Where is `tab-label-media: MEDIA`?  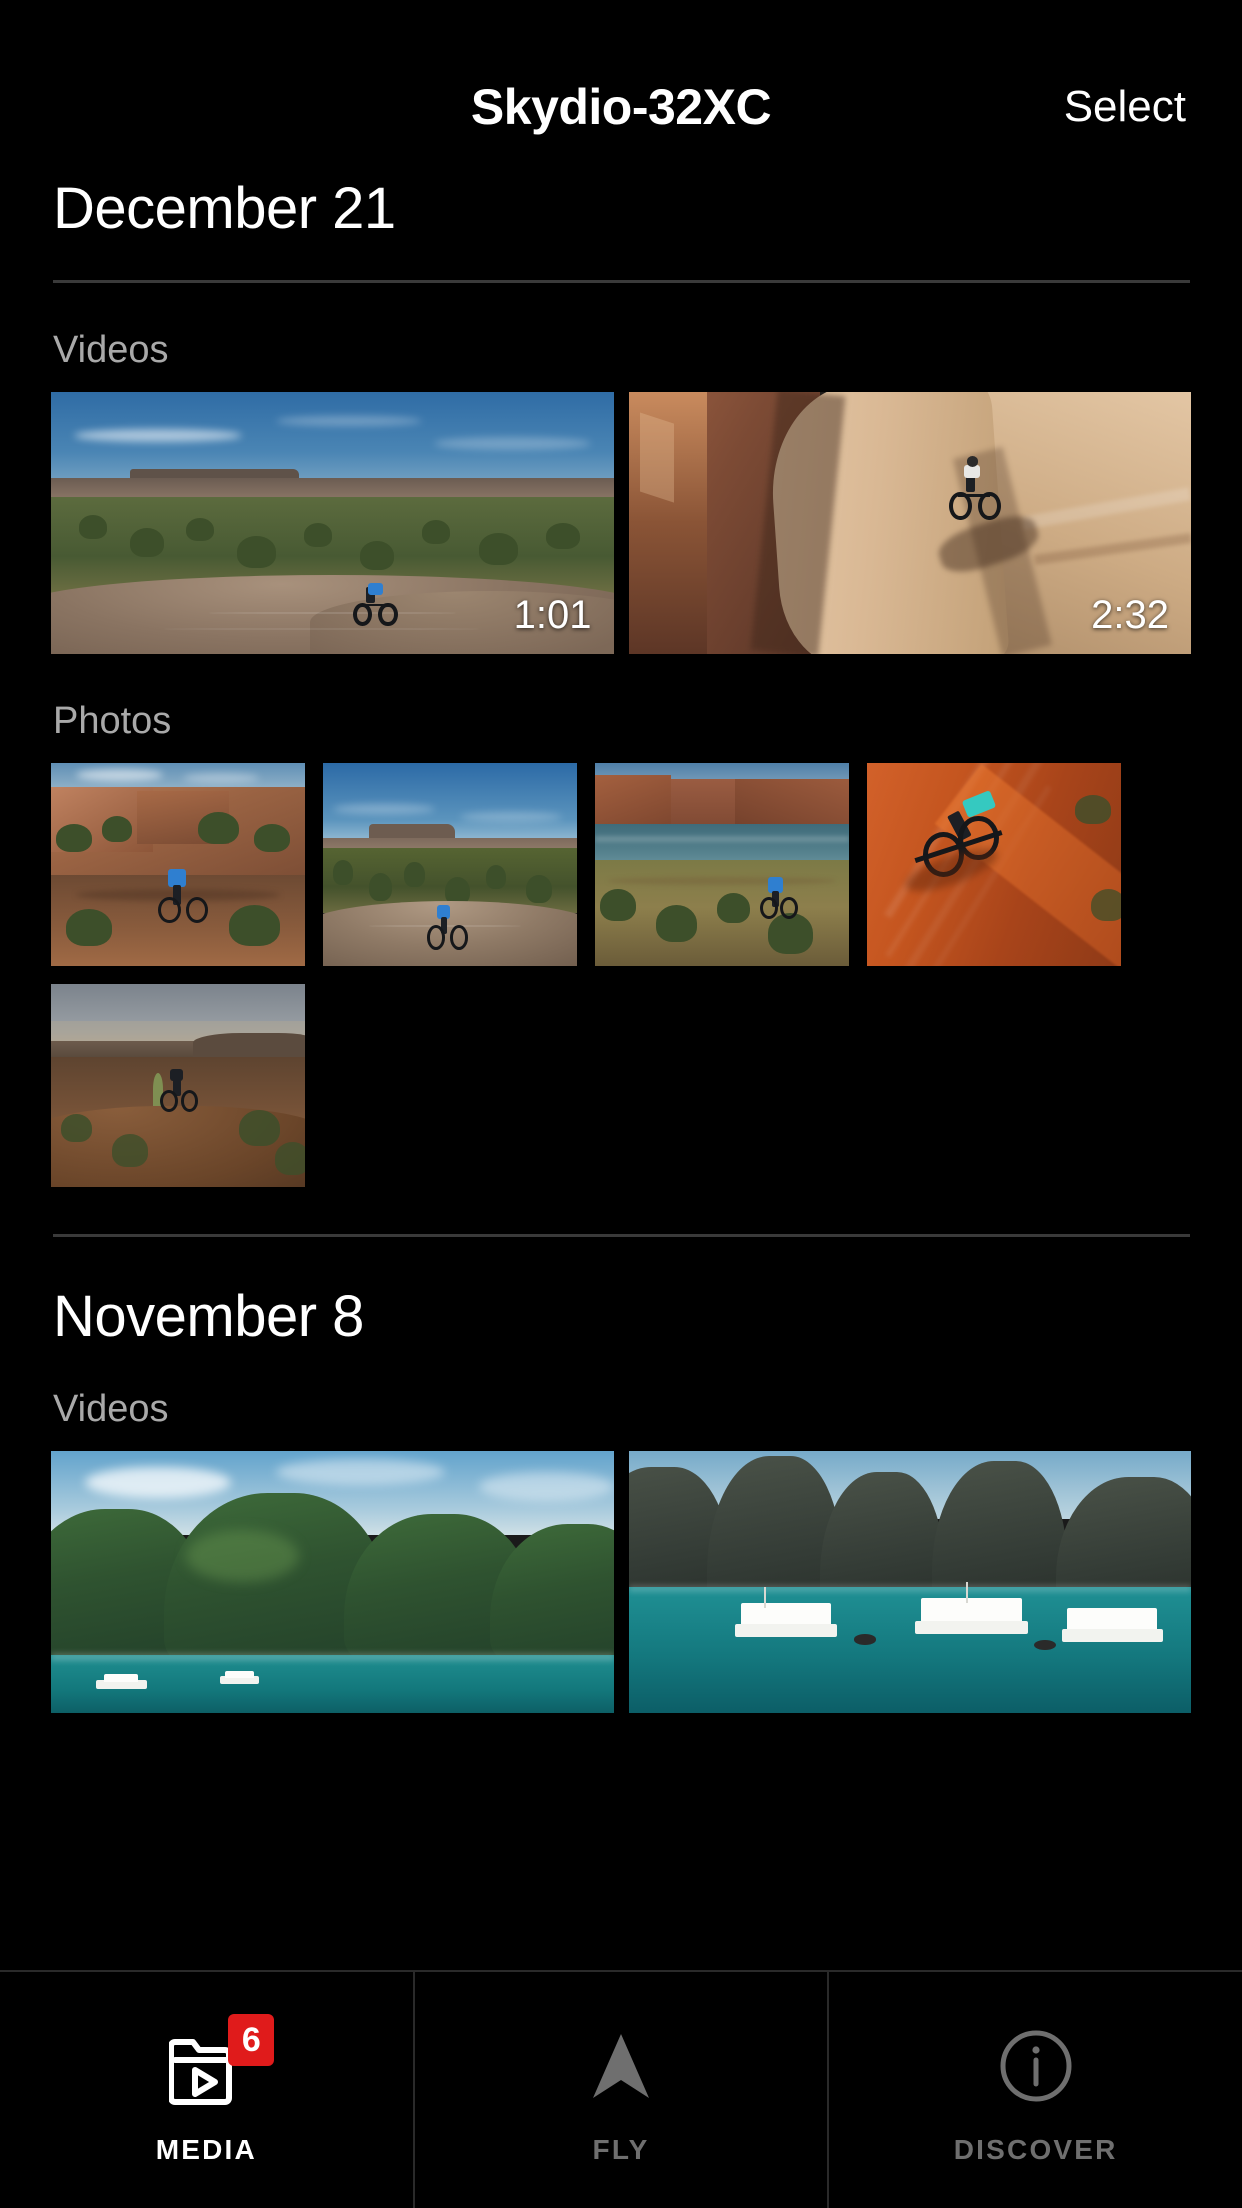 tab-label-media: MEDIA is located at coordinates (206, 2149).